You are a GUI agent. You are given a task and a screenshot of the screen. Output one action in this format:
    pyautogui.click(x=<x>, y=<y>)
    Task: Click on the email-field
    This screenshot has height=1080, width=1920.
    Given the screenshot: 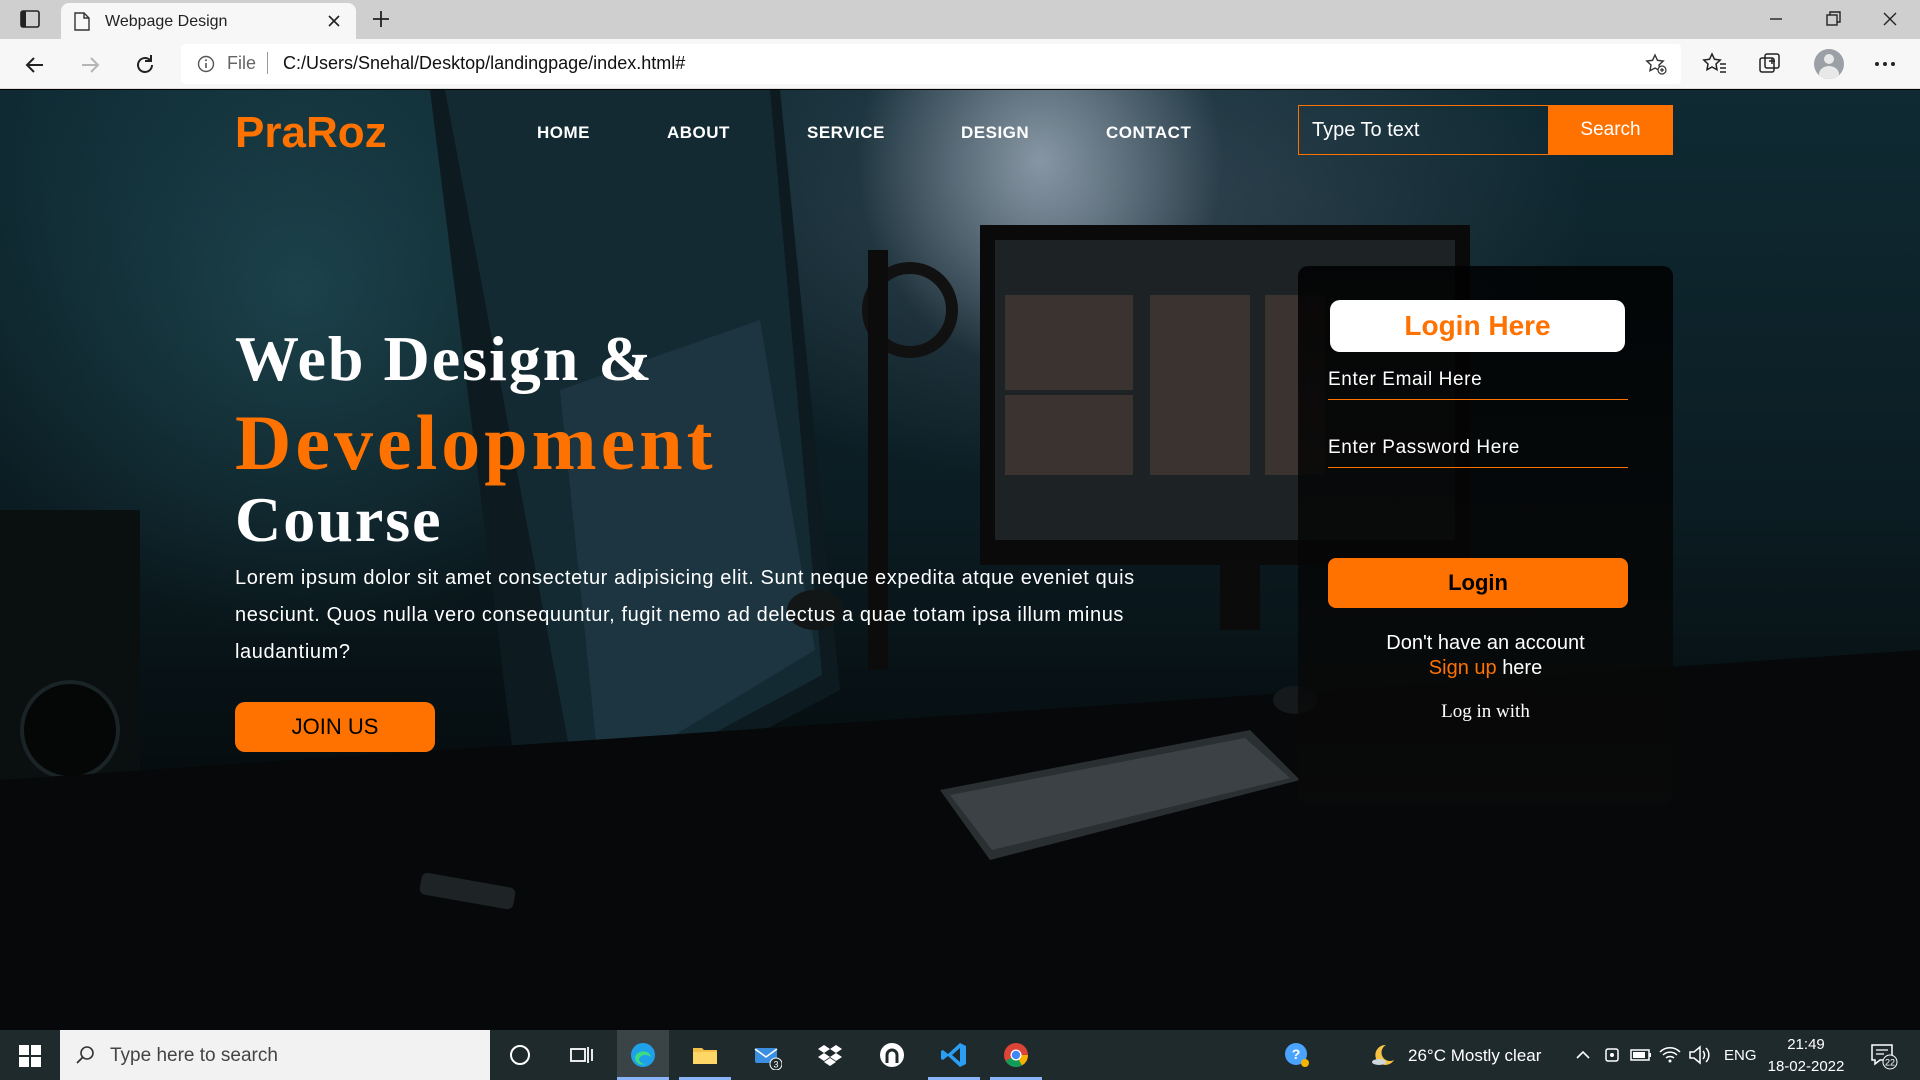 What is the action you would take?
    pyautogui.click(x=1478, y=380)
    